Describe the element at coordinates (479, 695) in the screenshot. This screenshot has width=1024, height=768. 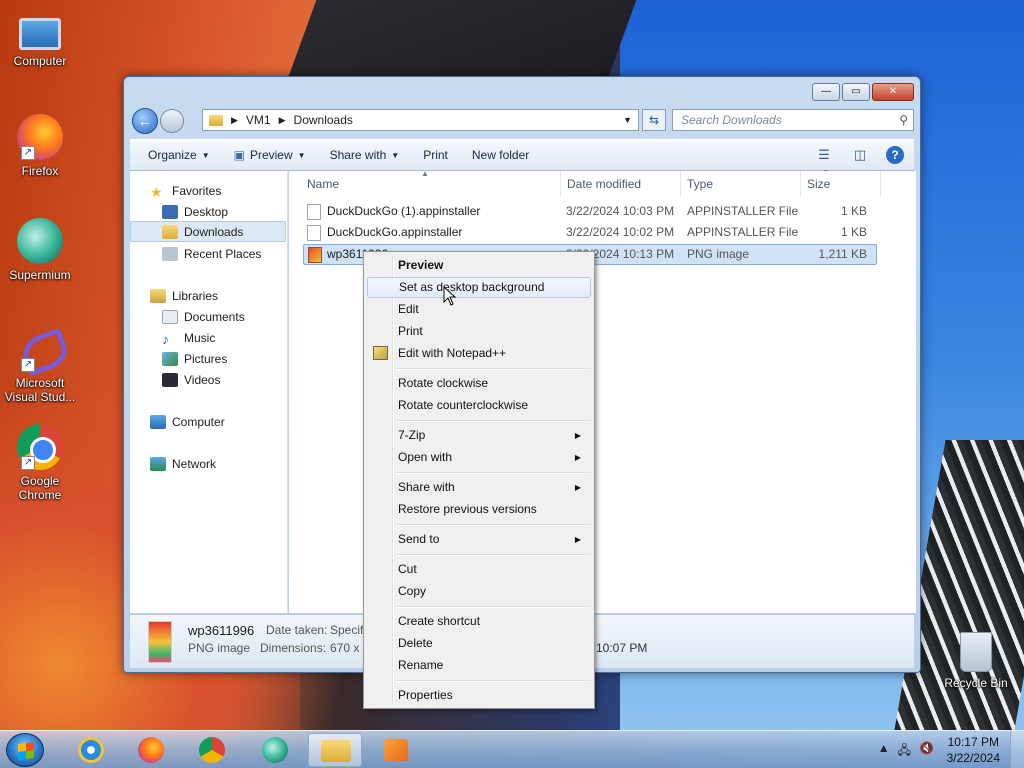
I see `menu-item-properties: Properties` at that location.